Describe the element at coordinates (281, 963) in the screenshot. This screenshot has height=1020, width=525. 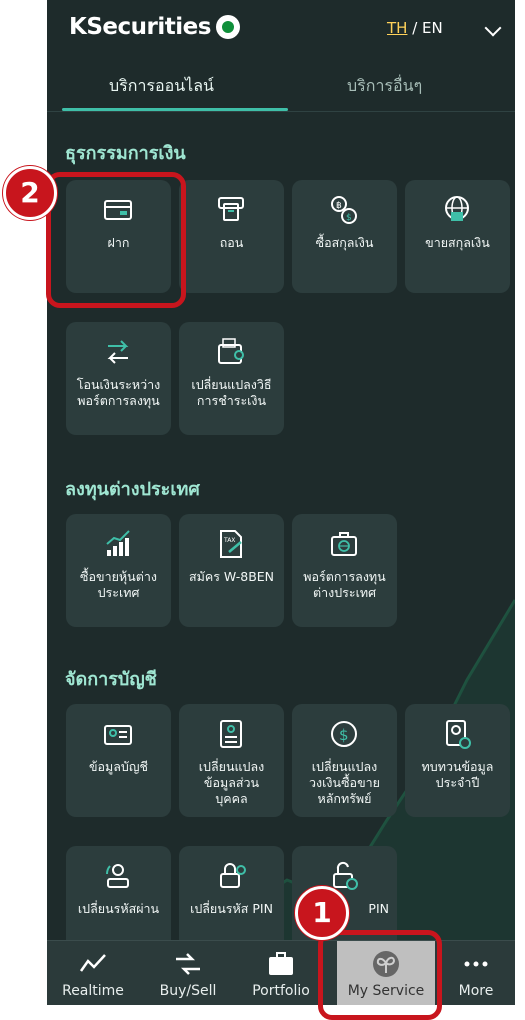
I see `portfolio-icon` at that location.